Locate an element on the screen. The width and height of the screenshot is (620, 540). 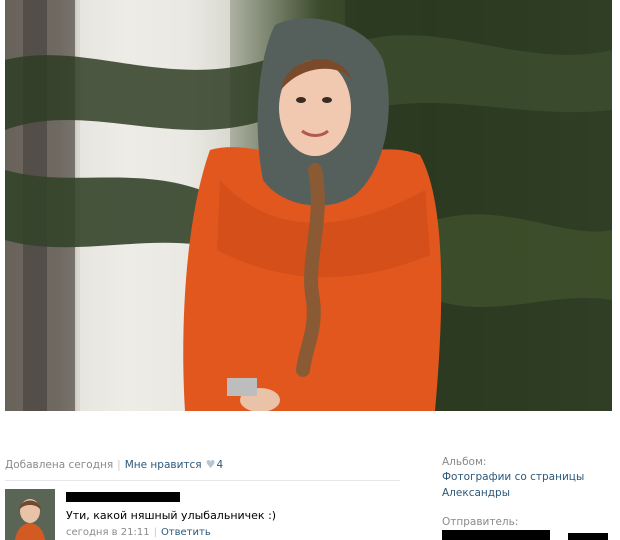
comment-time: сегодня в 21:11 is located at coordinates (108, 532).